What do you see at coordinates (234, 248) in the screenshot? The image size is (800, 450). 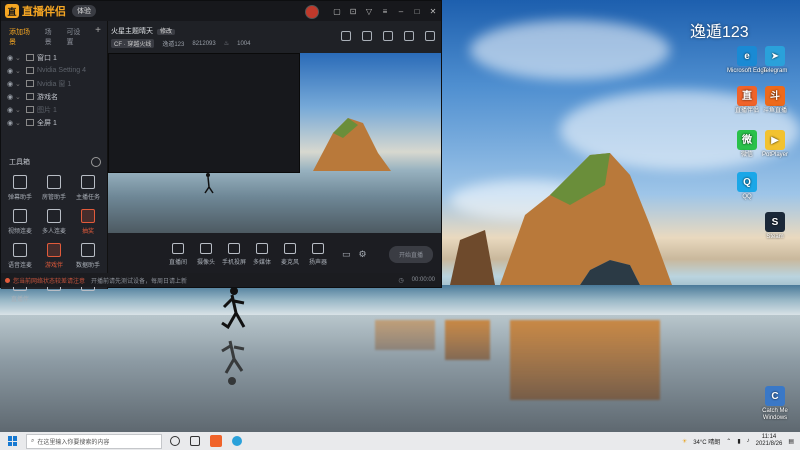 I see `phone-icon` at bounding box center [234, 248].